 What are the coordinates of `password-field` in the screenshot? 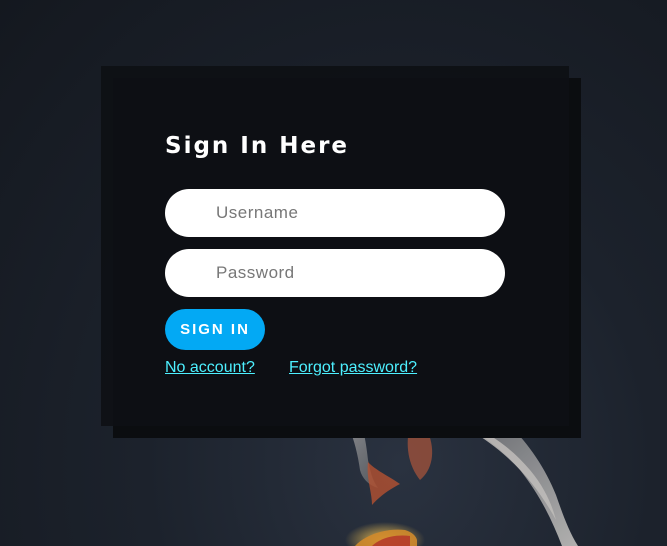 It's located at (335, 273).